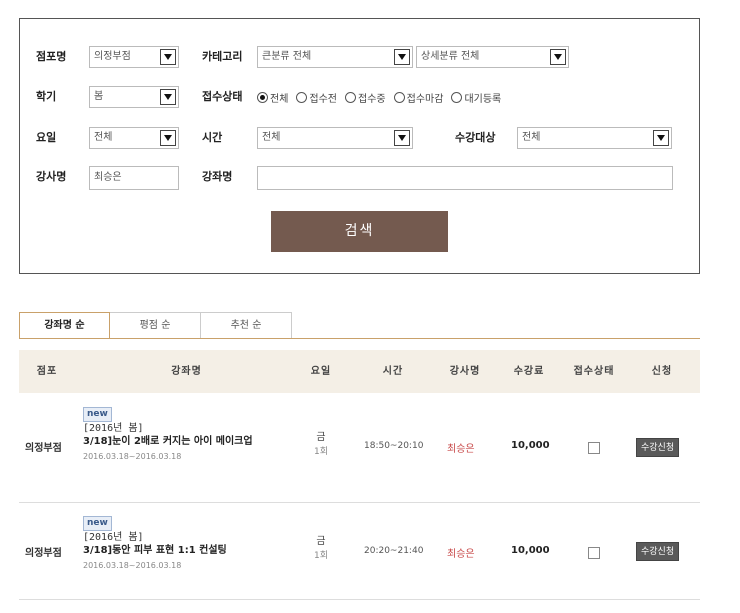  Describe the element at coordinates (64, 325) in the screenshot. I see `tab-sort-name: 강좌명 순` at that location.